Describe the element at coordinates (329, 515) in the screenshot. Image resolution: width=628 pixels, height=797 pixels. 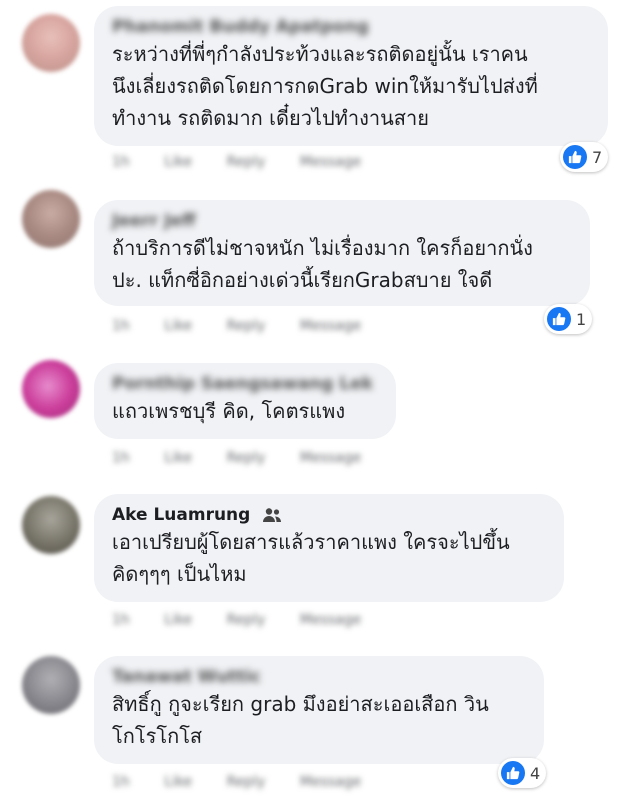
I see `comment-author: Ake Luamrung` at that location.